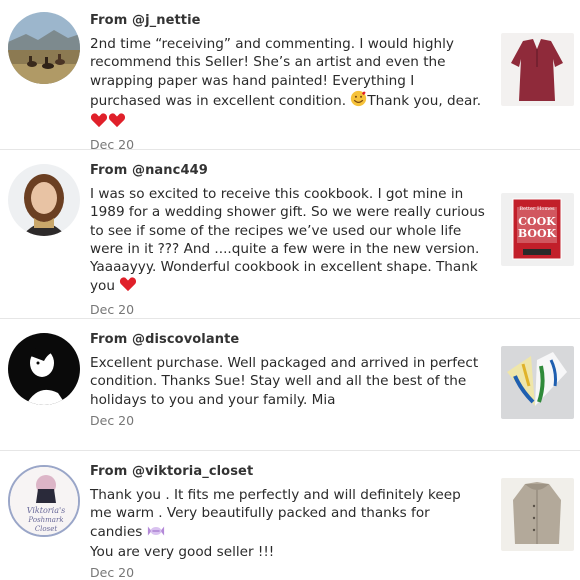 The image size is (580, 580). I want to click on item-thumbnail: Better Homes COOK BOOK, so click(537, 229).